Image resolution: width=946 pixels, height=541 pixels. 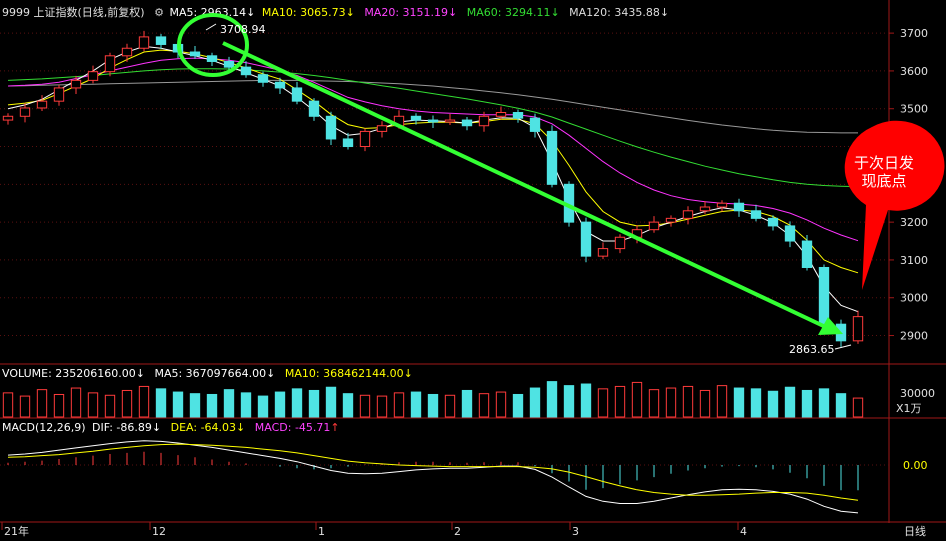 I want to click on price-tick-label: 3100, so click(x=914, y=260).